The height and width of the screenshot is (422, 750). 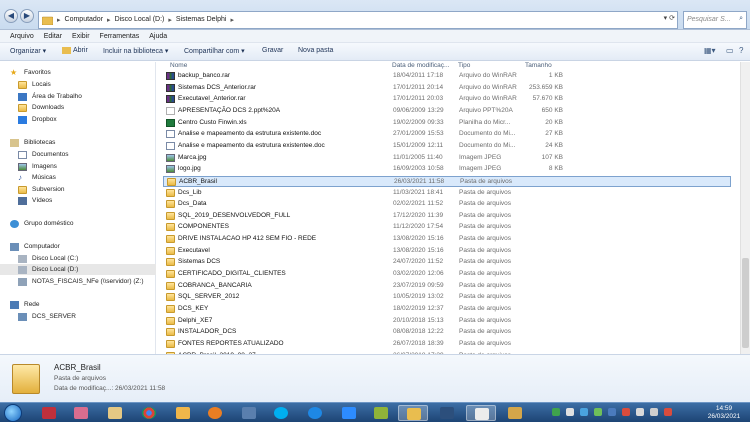 I want to click on sidebar-item-disco-d: Disco Local (D:), so click(x=78, y=269).